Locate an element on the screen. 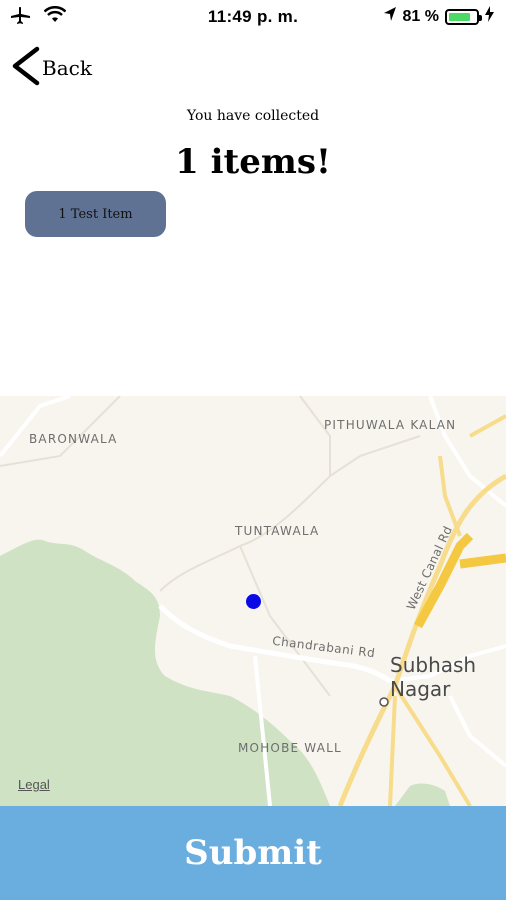  collected-item-chip: 1 Test Item is located at coordinates (95, 214).